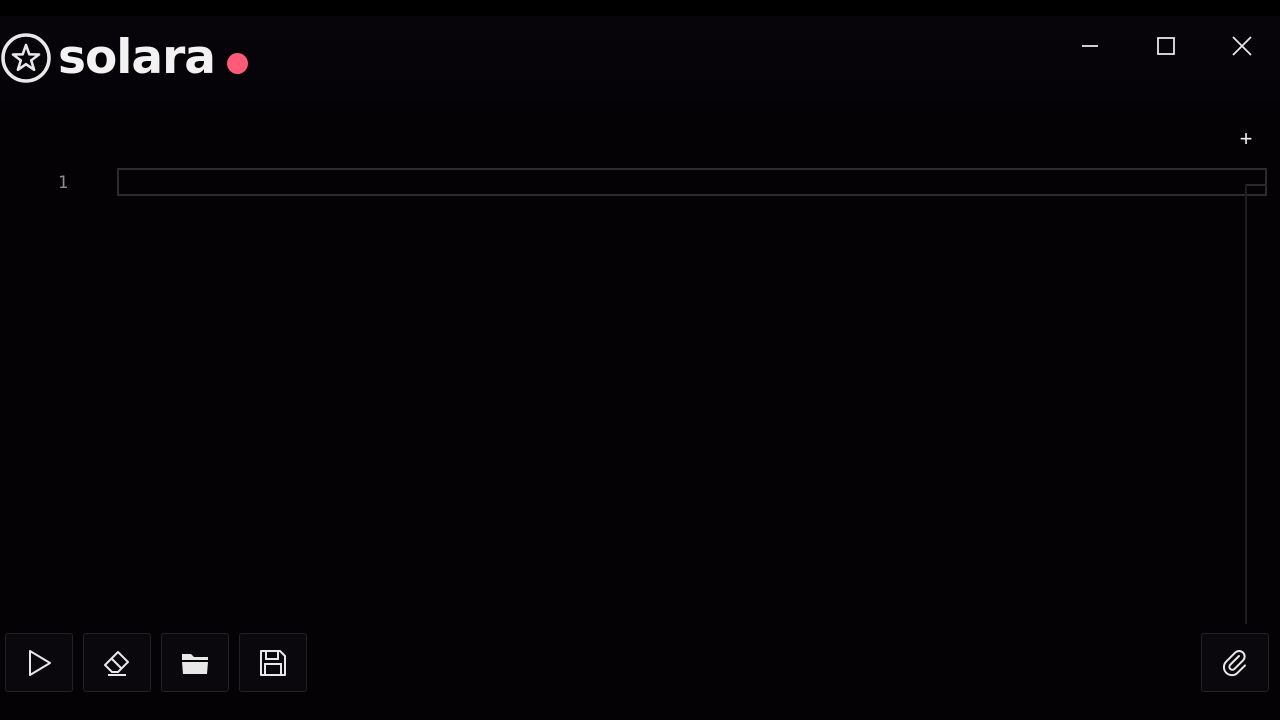  Describe the element at coordinates (1256, 185) in the screenshot. I see `minimap-border` at that location.